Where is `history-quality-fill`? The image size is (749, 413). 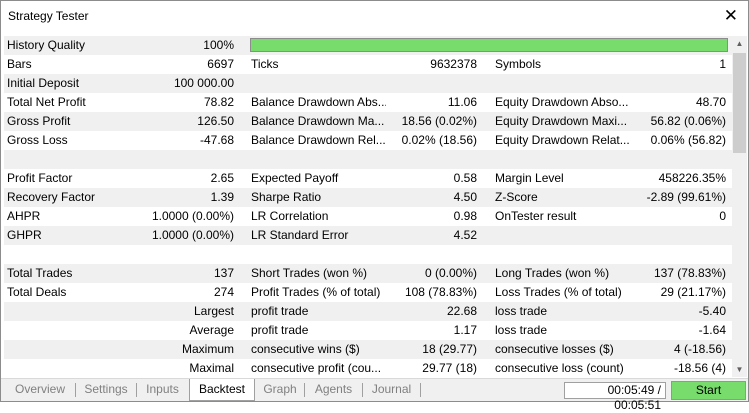
history-quality-fill is located at coordinates (489, 45).